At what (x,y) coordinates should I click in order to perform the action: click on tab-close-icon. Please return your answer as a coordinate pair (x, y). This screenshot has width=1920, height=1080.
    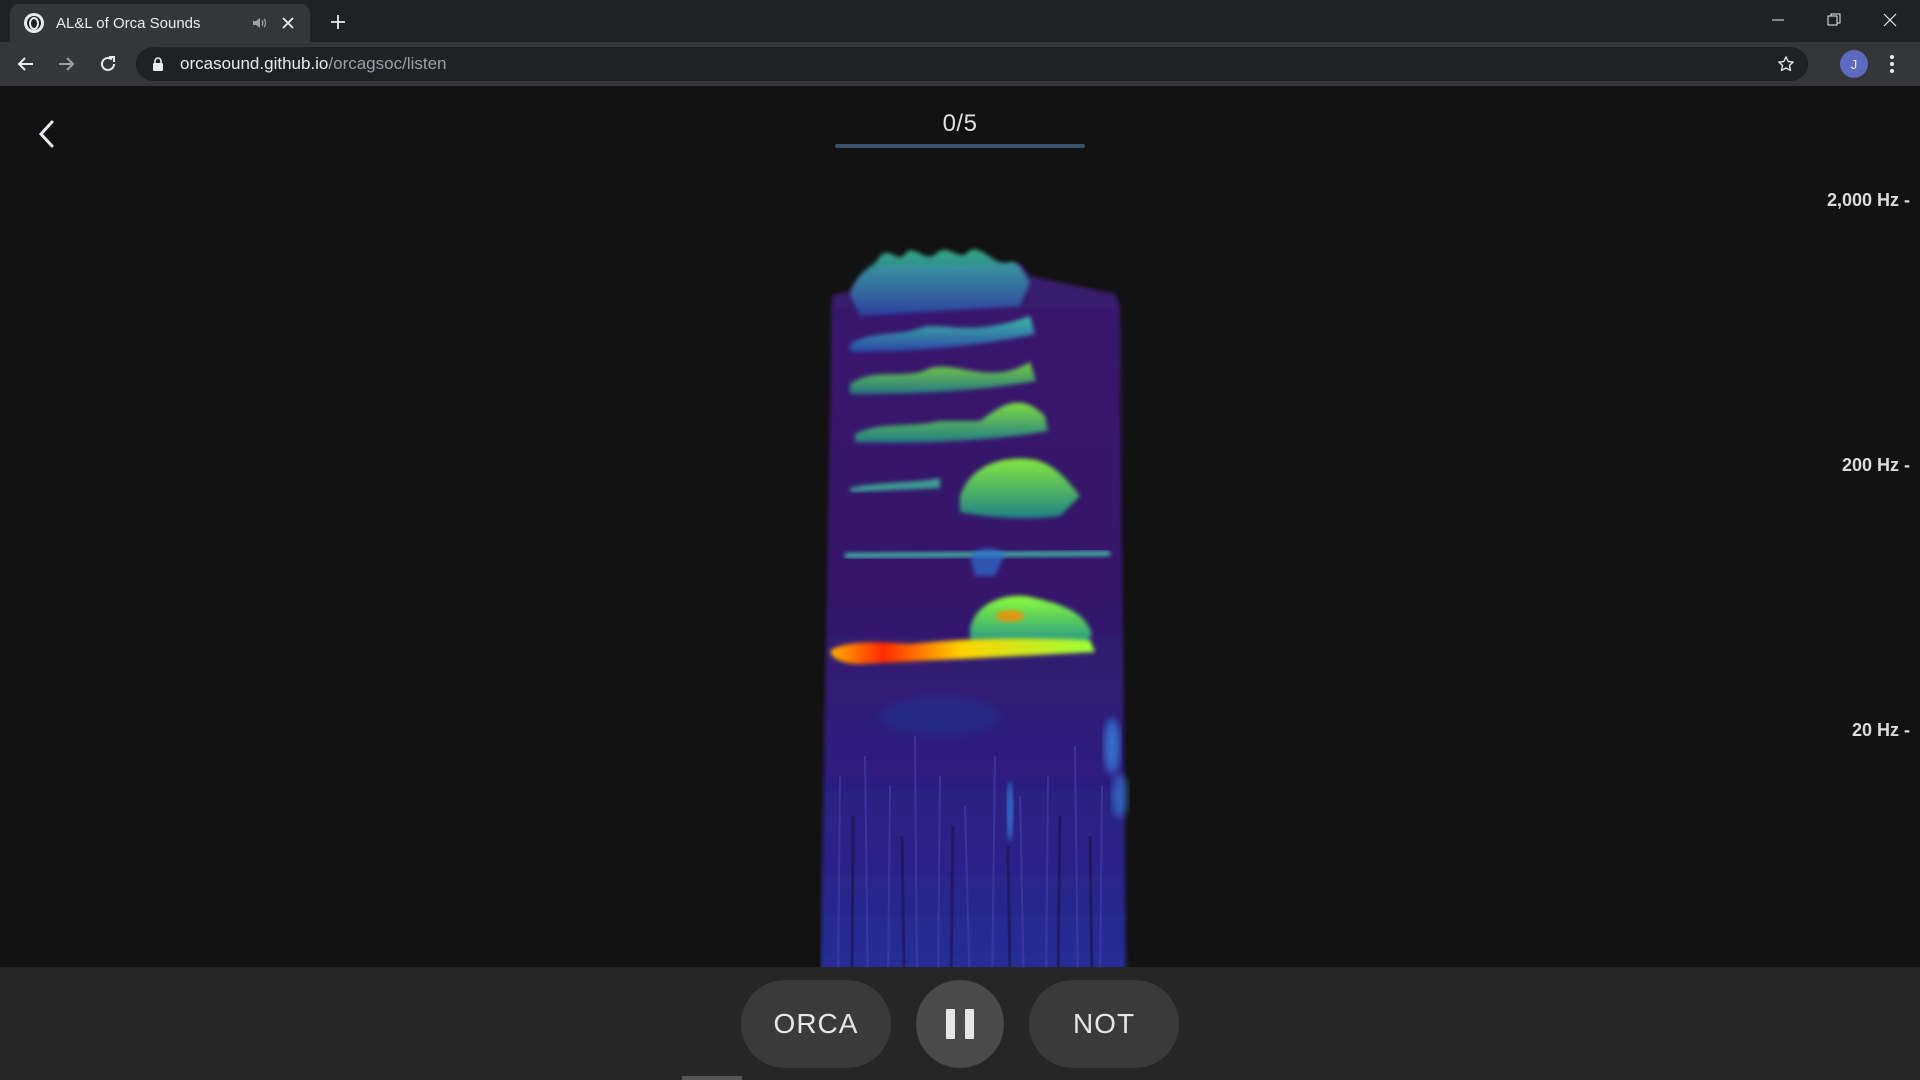
    Looking at the image, I should click on (288, 23).